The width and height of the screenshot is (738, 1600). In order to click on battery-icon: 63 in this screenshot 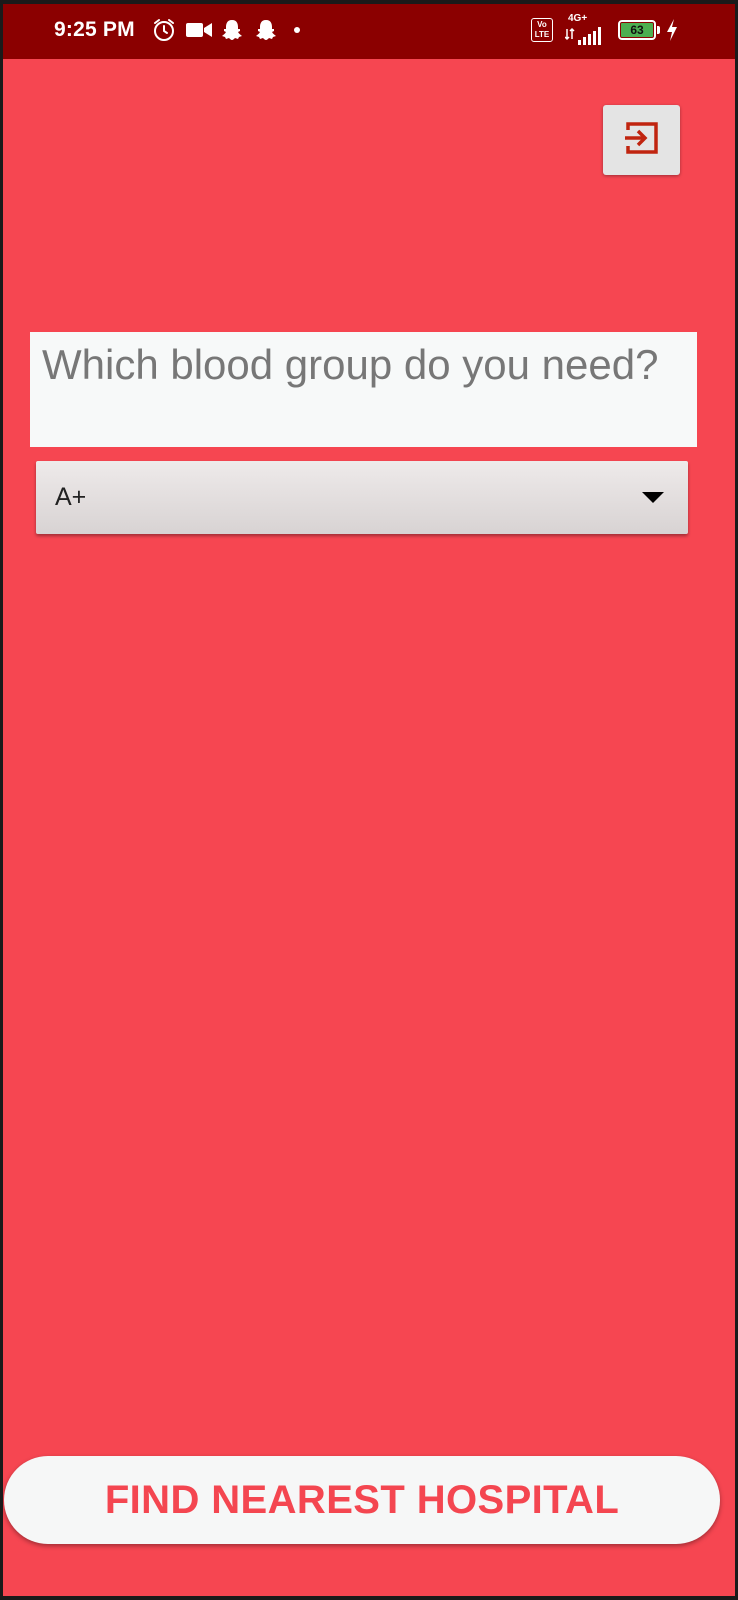, I will do `click(637, 30)`.